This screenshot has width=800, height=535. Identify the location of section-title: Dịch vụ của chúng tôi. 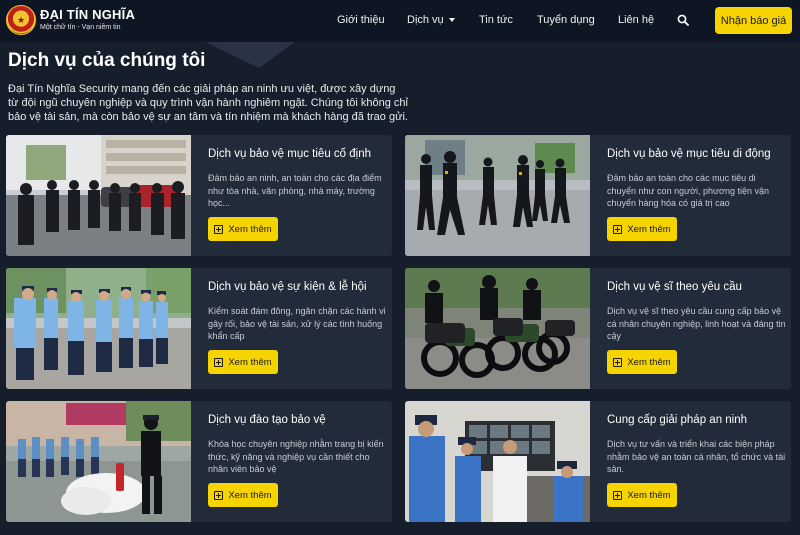
(107, 60).